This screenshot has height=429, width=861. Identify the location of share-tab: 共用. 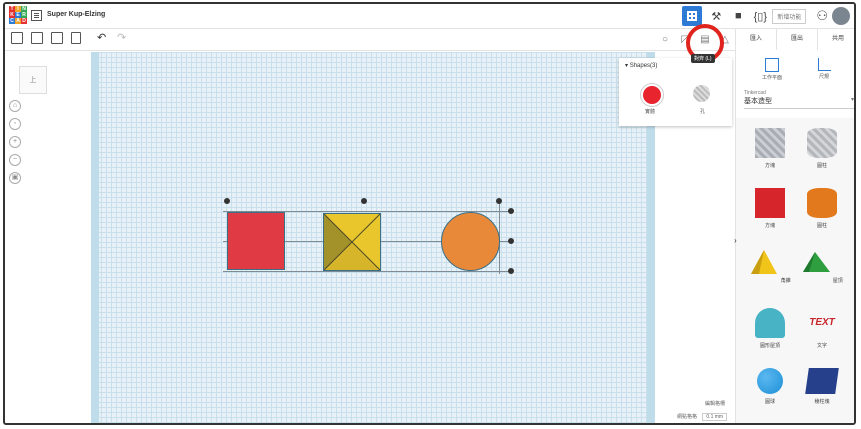
(835, 39).